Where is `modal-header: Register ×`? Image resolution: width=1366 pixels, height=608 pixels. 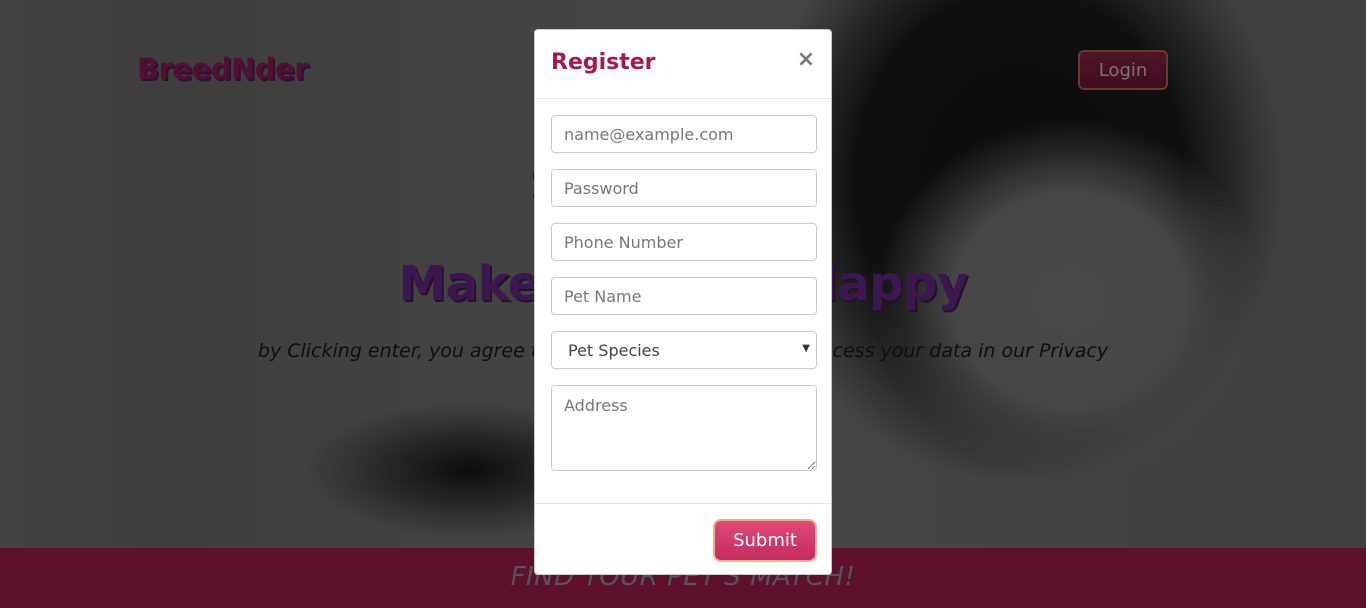 modal-header: Register × is located at coordinates (683, 64).